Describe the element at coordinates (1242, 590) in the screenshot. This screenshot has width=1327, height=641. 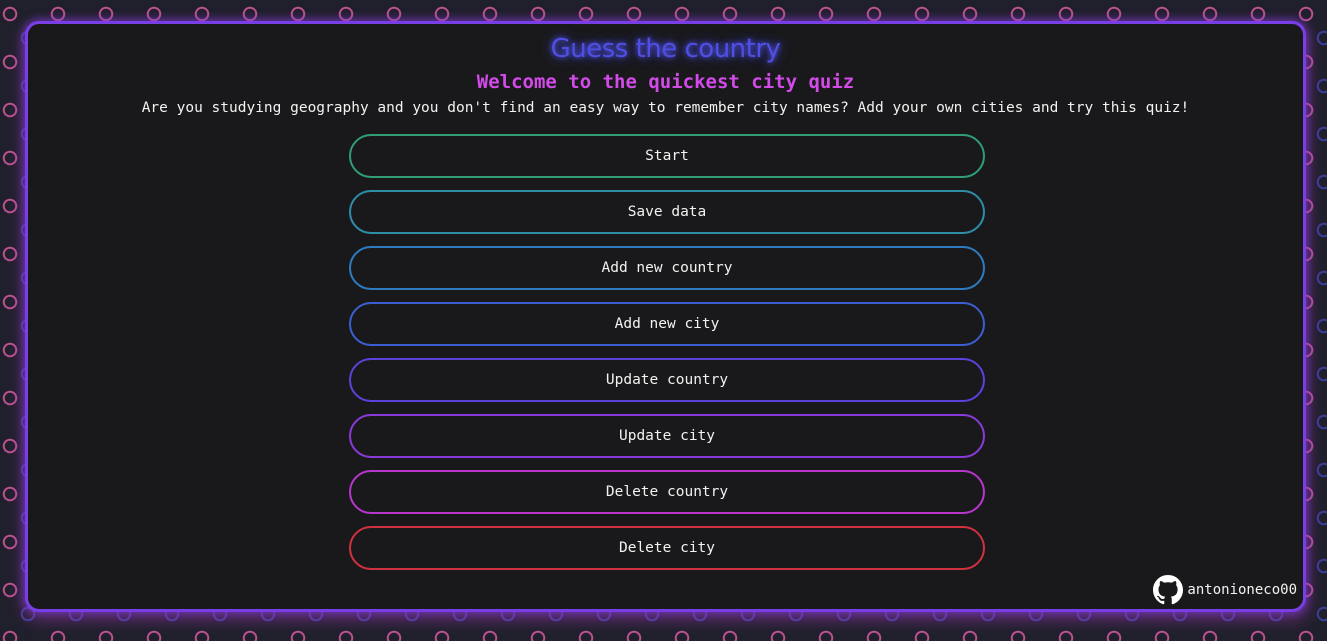
I see `github-username: antonioneco00` at that location.